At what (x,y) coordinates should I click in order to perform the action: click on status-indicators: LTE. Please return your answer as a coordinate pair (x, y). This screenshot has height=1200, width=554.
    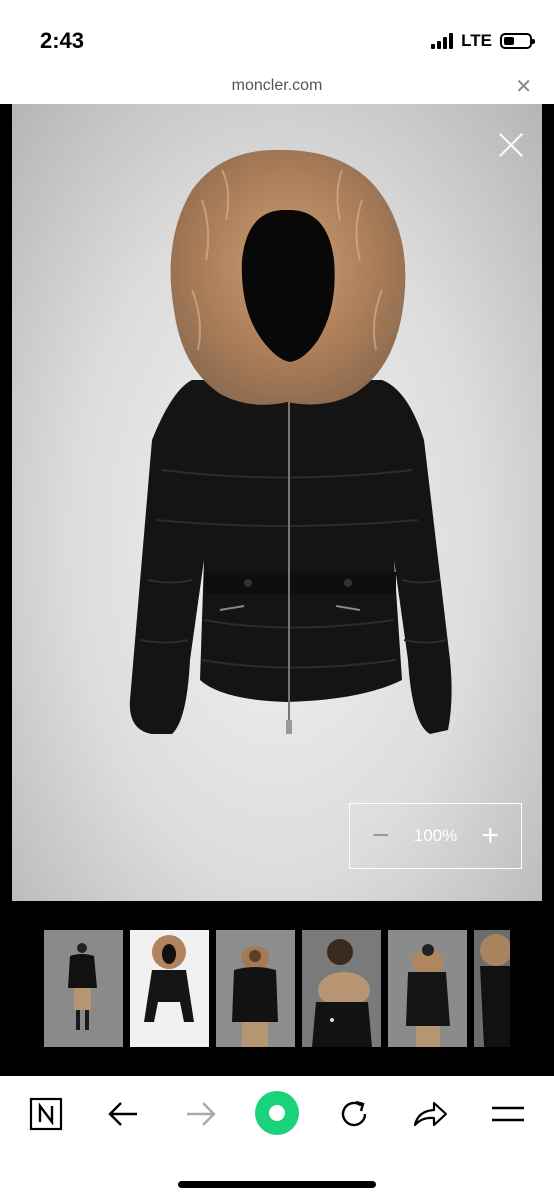
    Looking at the image, I should click on (483, 41).